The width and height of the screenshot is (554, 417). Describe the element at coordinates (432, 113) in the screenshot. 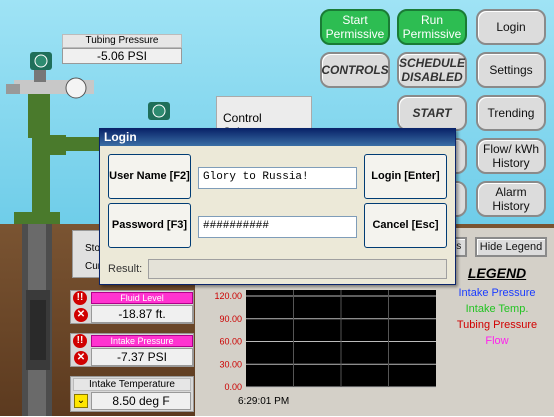

I see `start-button: START` at that location.